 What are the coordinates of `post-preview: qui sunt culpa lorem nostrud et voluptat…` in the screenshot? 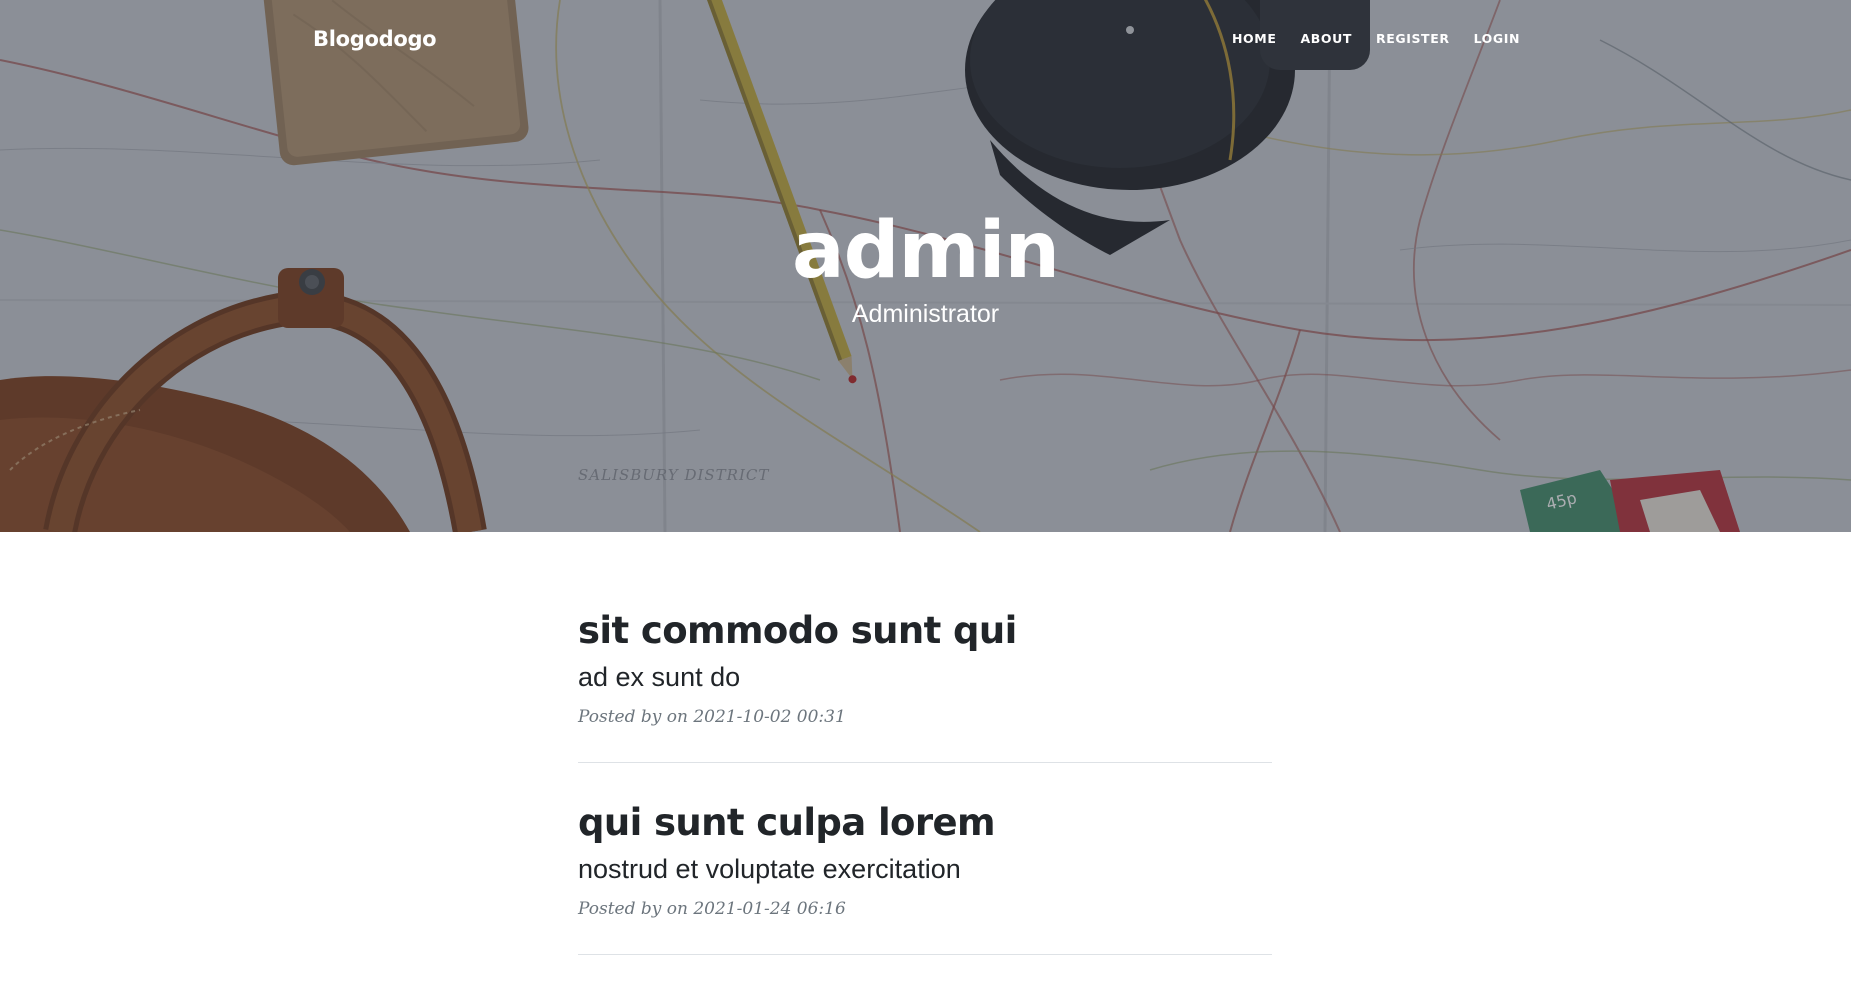 It's located at (925, 875).